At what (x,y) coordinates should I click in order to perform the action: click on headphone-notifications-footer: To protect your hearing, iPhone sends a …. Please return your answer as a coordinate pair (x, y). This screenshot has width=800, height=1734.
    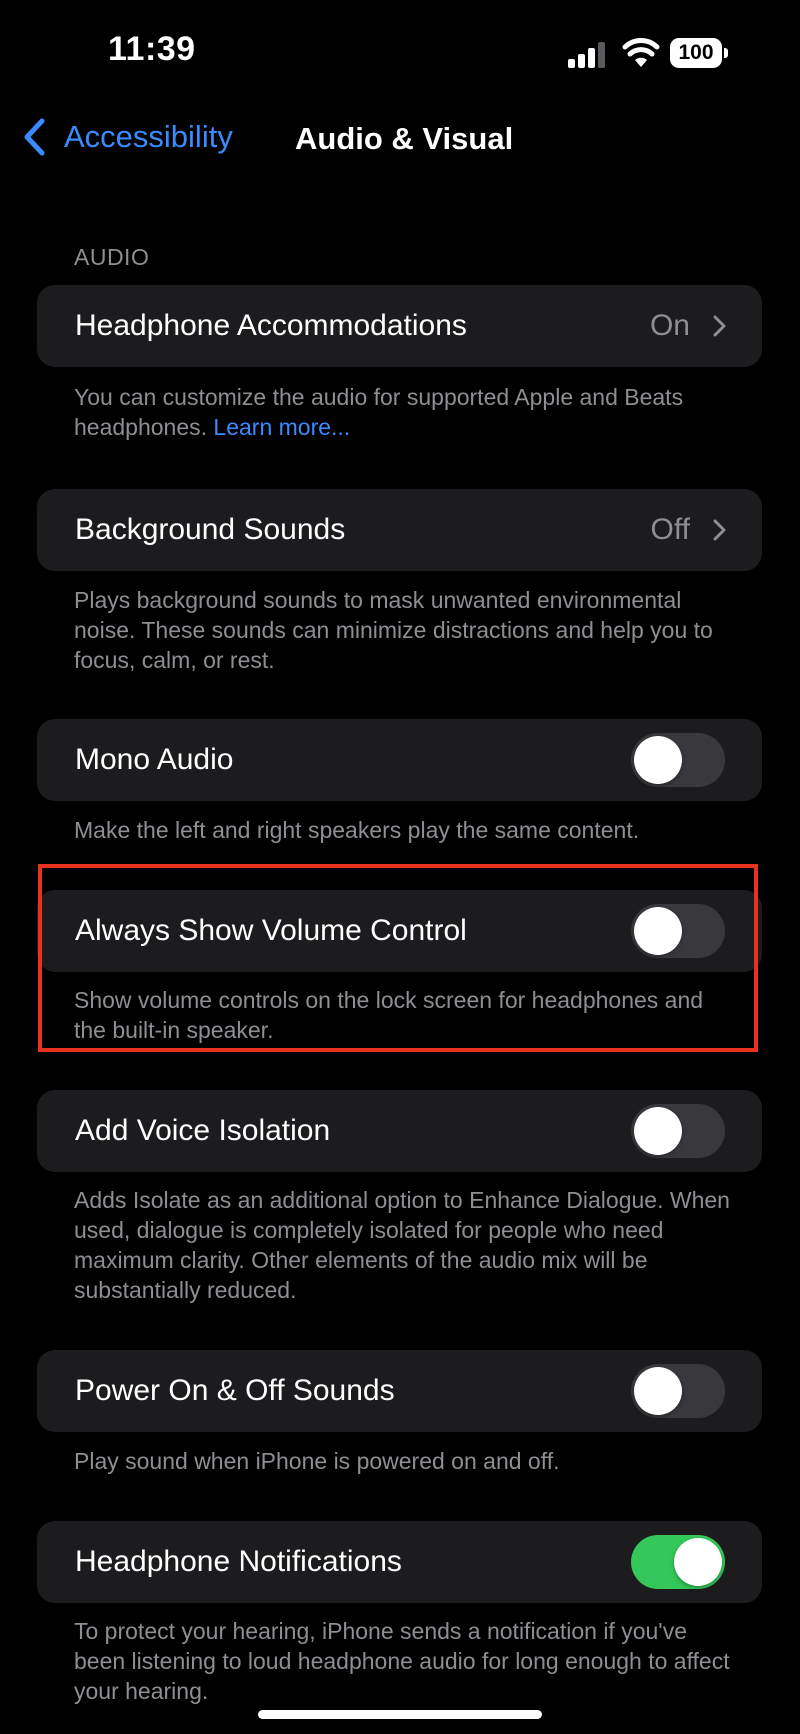
    Looking at the image, I should click on (402, 1661).